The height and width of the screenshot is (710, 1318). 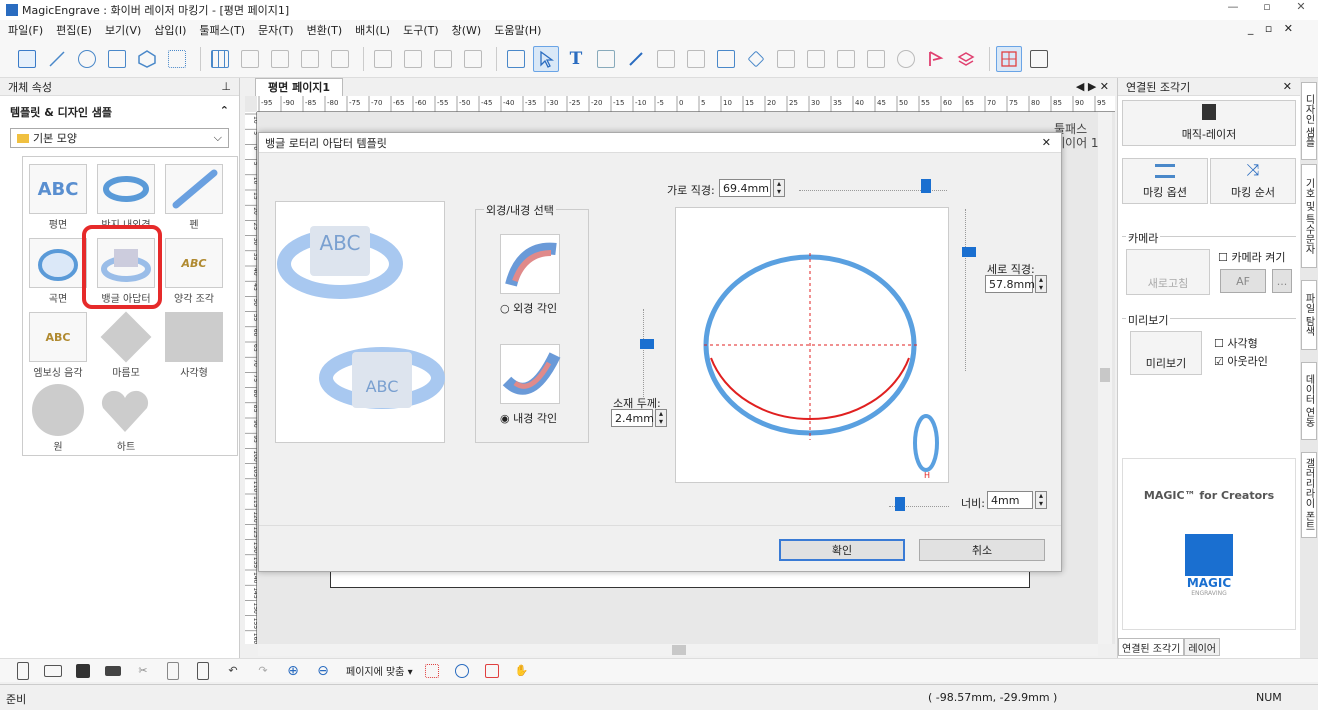 What do you see at coordinates (58, 417) in the screenshot?
I see `template-circle: 원` at bounding box center [58, 417].